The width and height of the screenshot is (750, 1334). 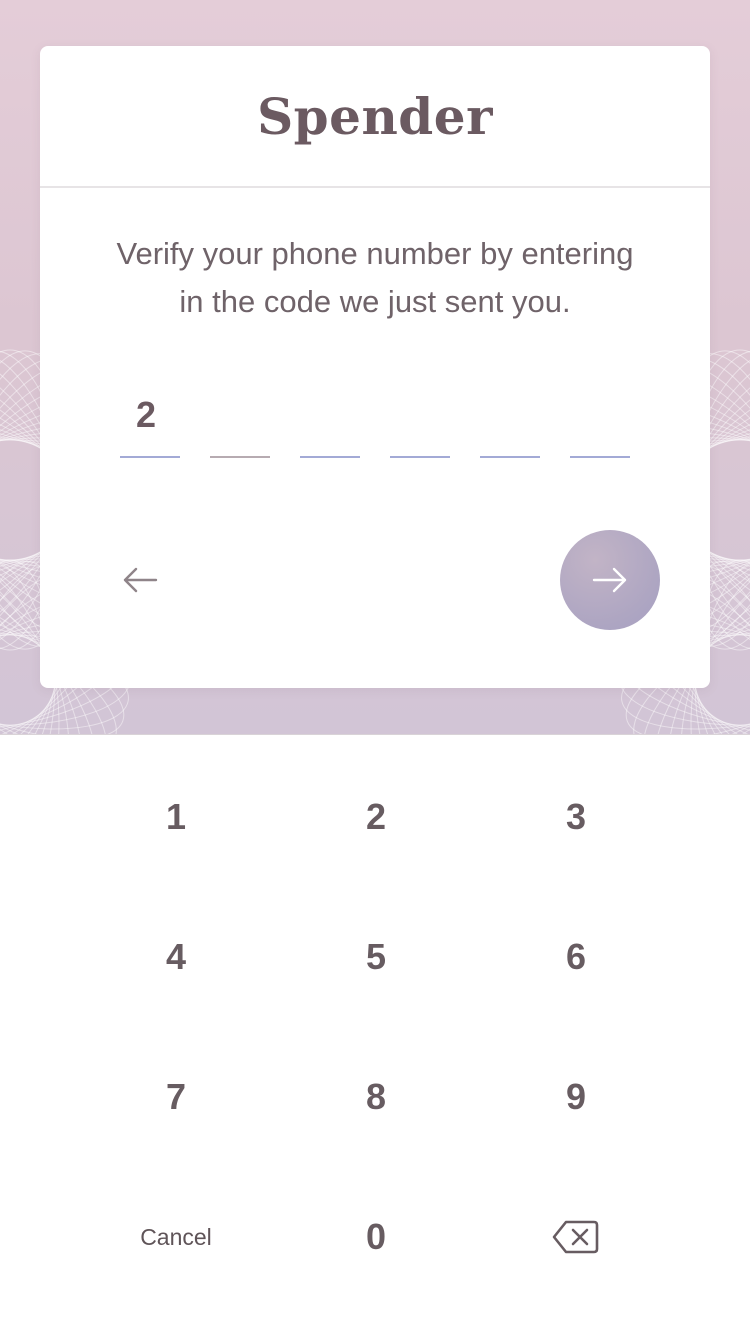 I want to click on backspace-icon, so click(x=575, y=1237).